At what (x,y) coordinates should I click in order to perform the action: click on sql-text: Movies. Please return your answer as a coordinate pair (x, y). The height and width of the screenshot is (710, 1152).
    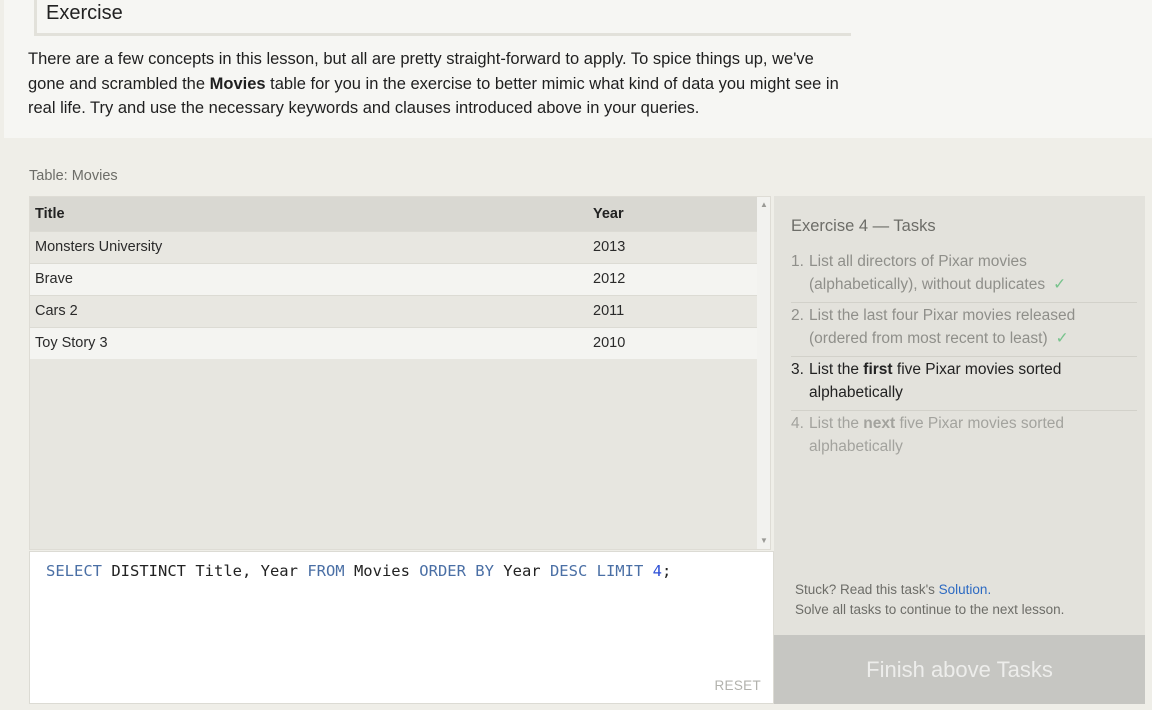
    Looking at the image, I should click on (382, 571).